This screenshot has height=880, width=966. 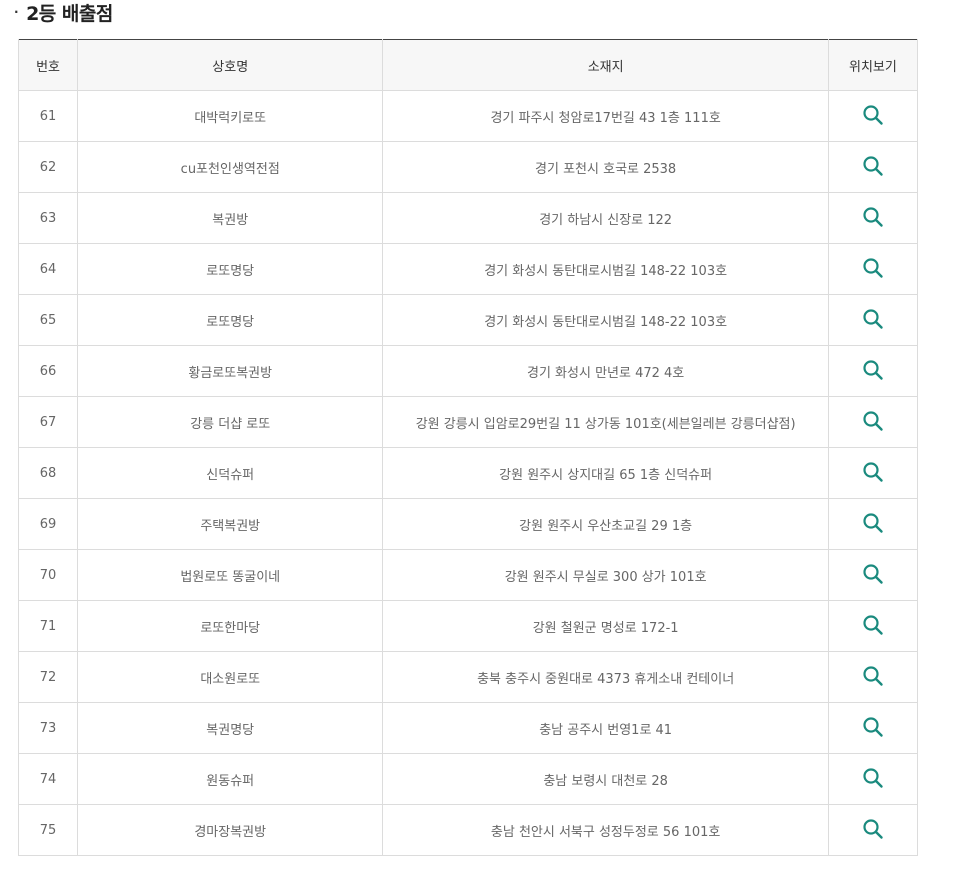 I want to click on column-header-no: 번호, so click(x=48, y=65).